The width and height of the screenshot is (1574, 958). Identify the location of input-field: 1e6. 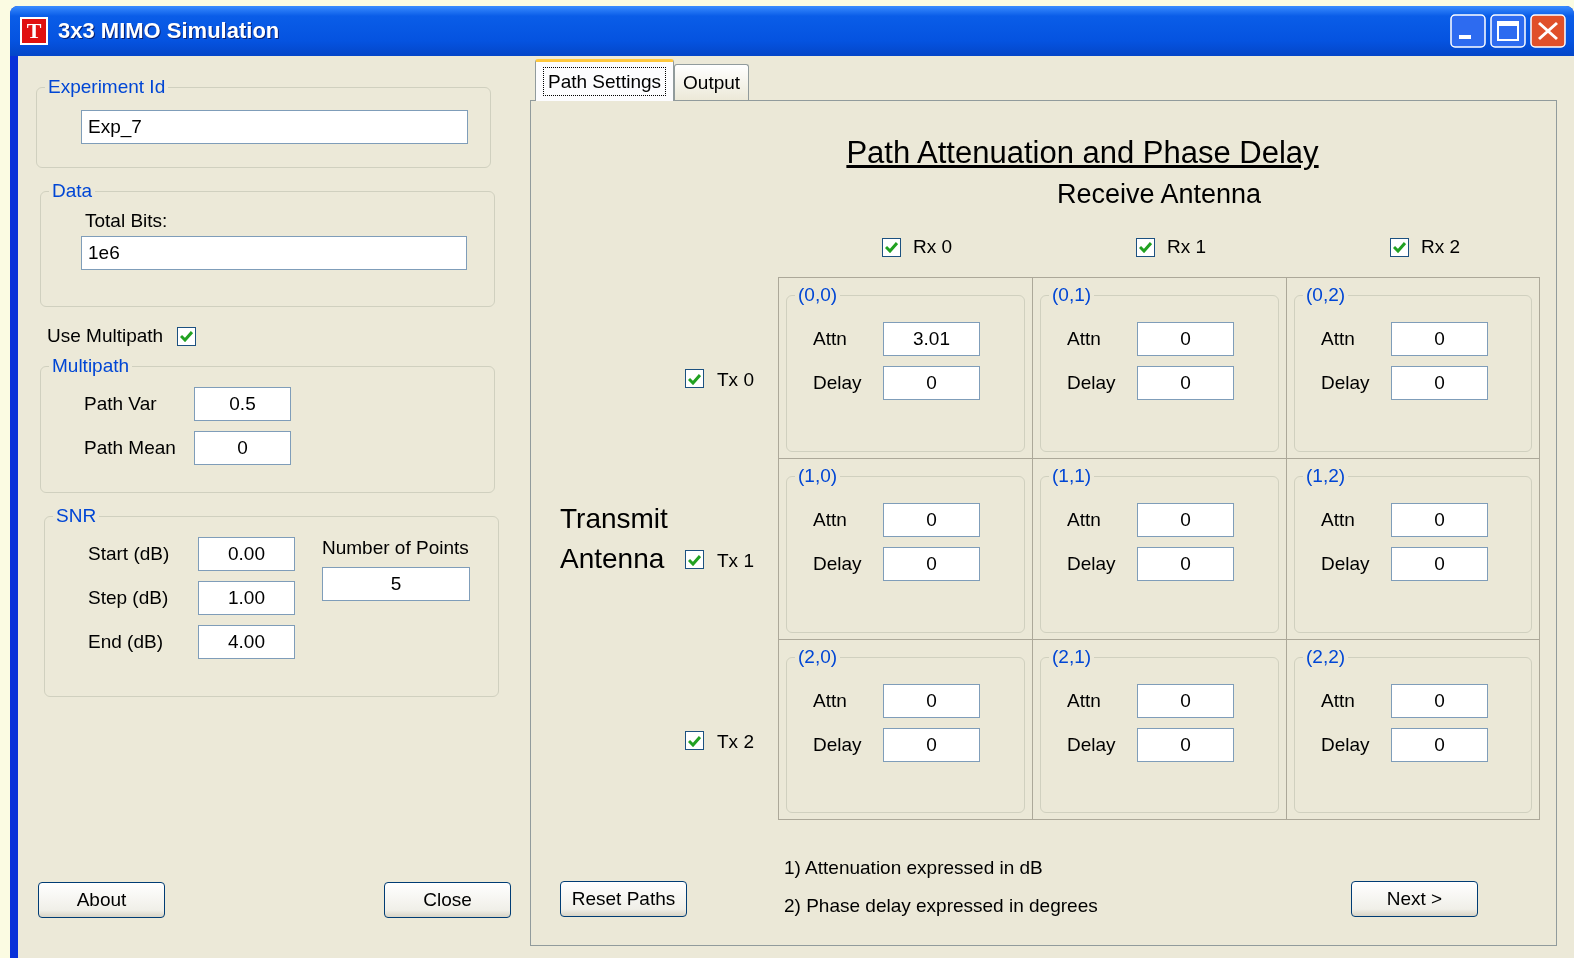
(274, 253).